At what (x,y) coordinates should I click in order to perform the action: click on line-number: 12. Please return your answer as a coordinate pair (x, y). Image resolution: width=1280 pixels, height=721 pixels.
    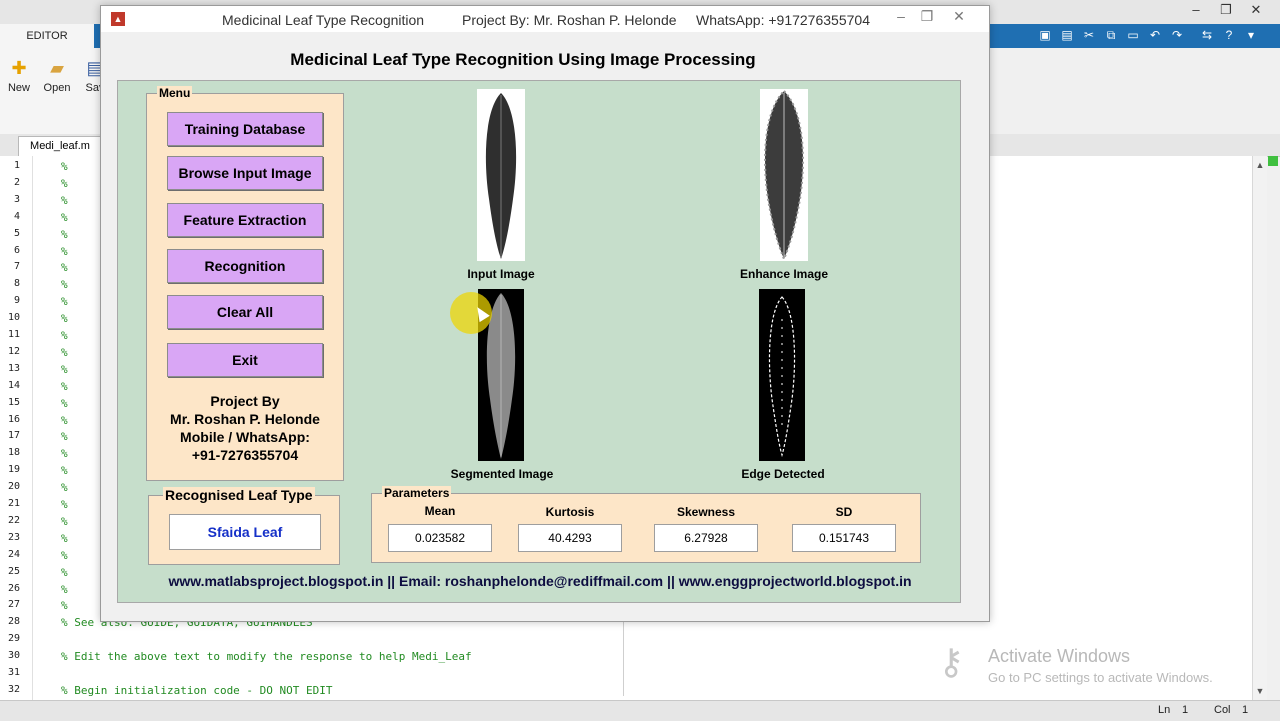
    Looking at the image, I should click on (13, 351).